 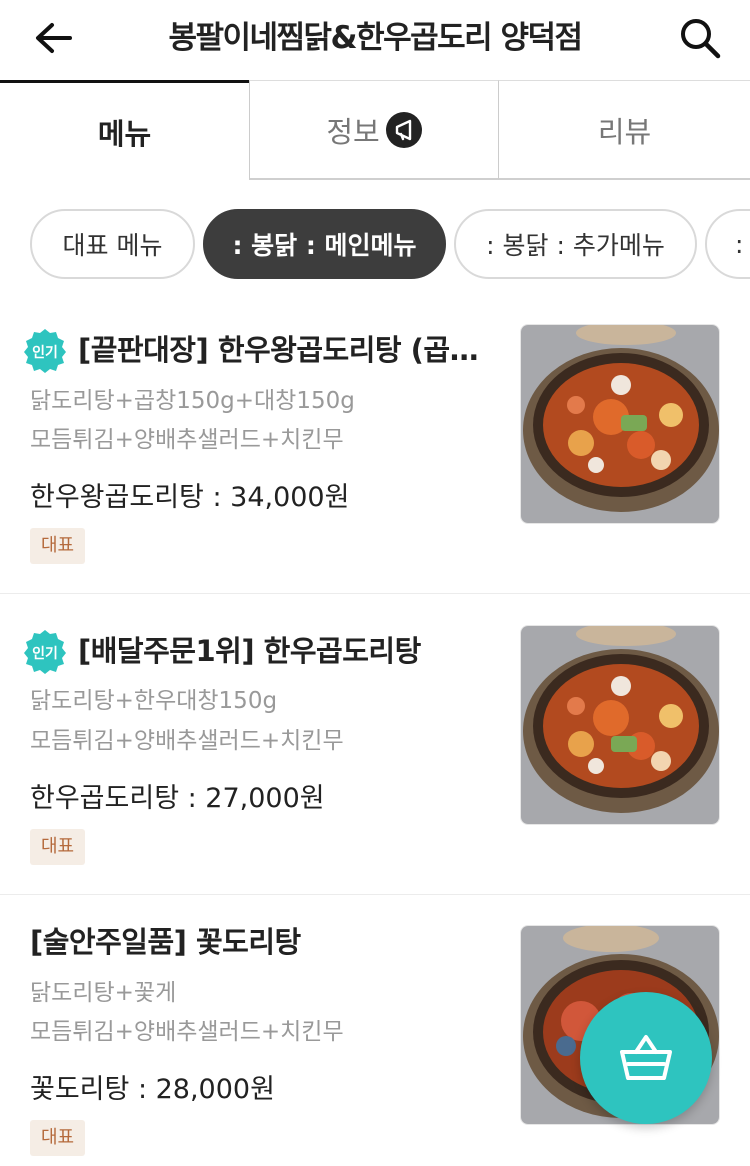 What do you see at coordinates (739, 244) in the screenshot?
I see `category-chip-label: :` at bounding box center [739, 244].